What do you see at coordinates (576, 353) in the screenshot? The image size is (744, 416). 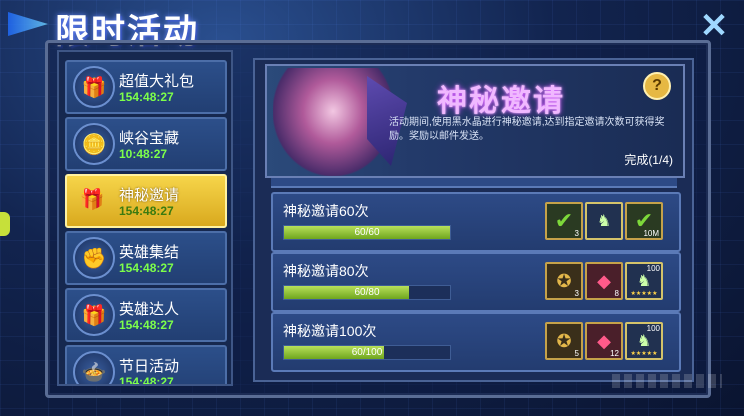 I see `reward-count: 5` at bounding box center [576, 353].